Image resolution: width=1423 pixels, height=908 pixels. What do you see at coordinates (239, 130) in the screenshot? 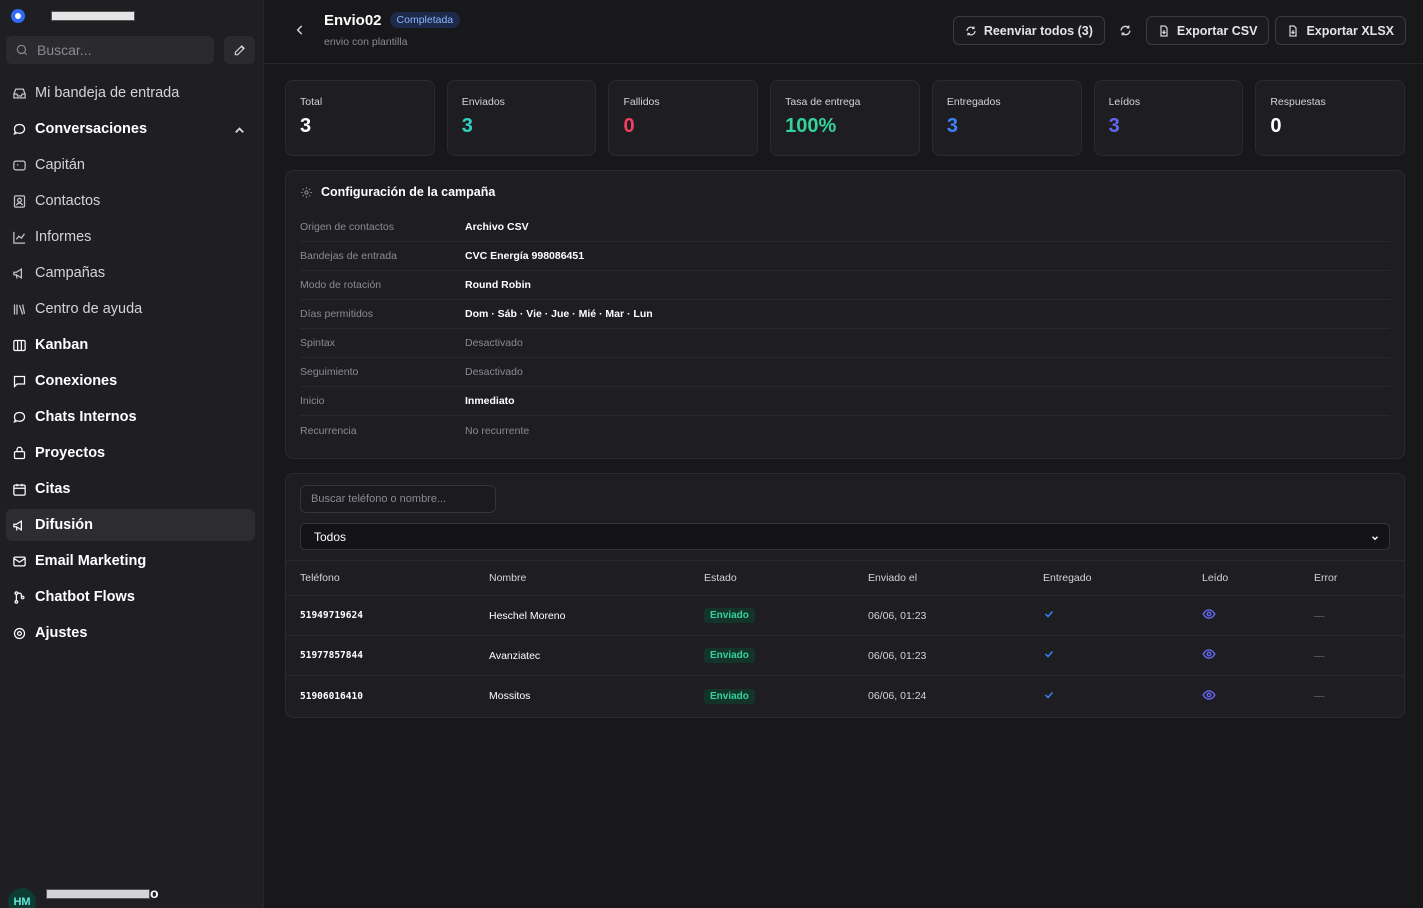
I see `chevron-up-icon` at bounding box center [239, 130].